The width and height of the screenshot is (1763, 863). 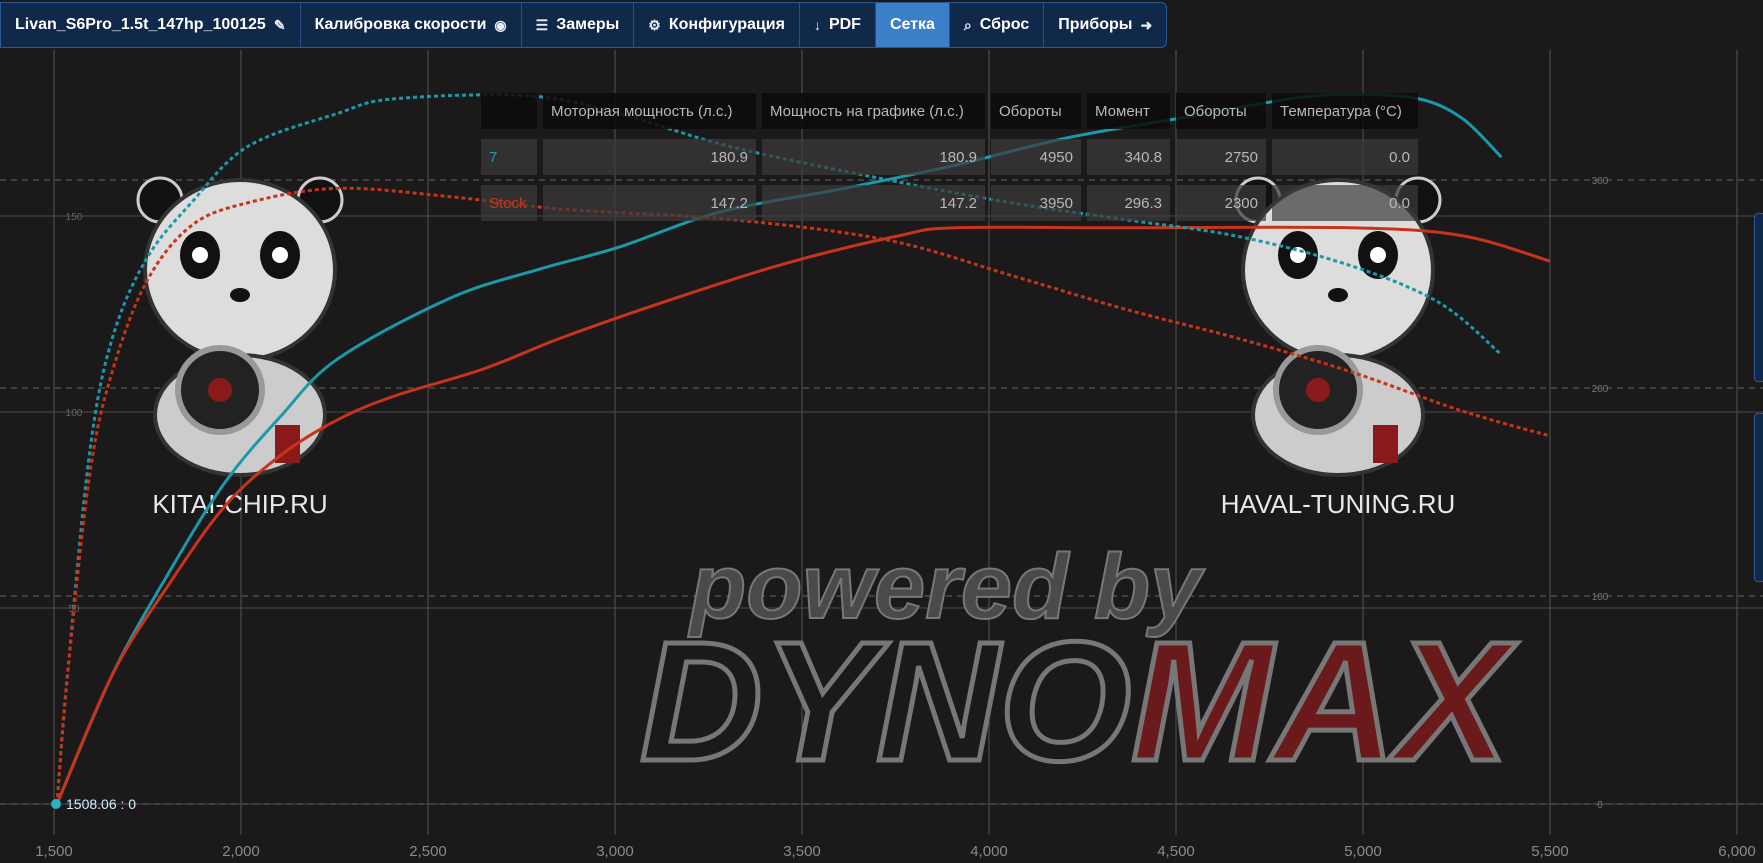 I want to click on x-tick-label: 2,500, so click(x=428, y=851).